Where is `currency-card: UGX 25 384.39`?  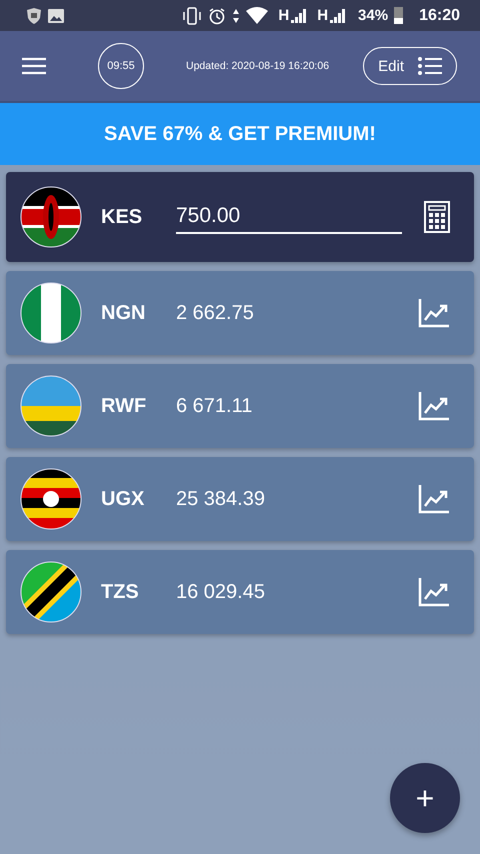 currency-card: UGX 25 384.39 is located at coordinates (240, 499).